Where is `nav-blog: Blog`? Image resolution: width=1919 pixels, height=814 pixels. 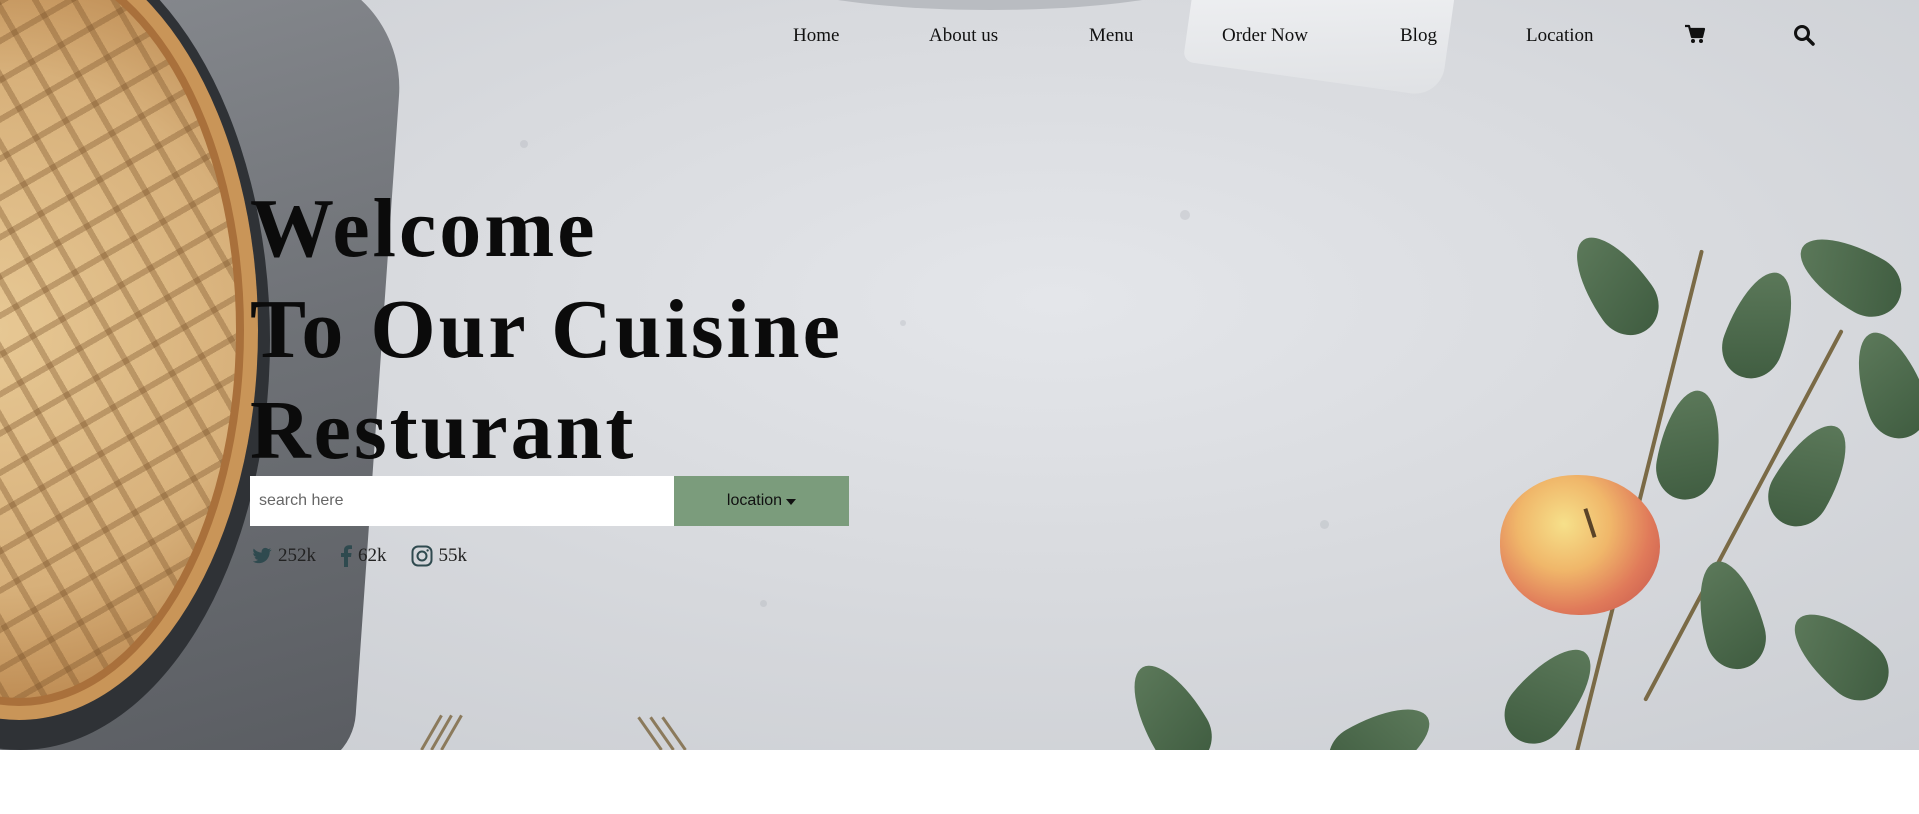 nav-blog: Blog is located at coordinates (1418, 36).